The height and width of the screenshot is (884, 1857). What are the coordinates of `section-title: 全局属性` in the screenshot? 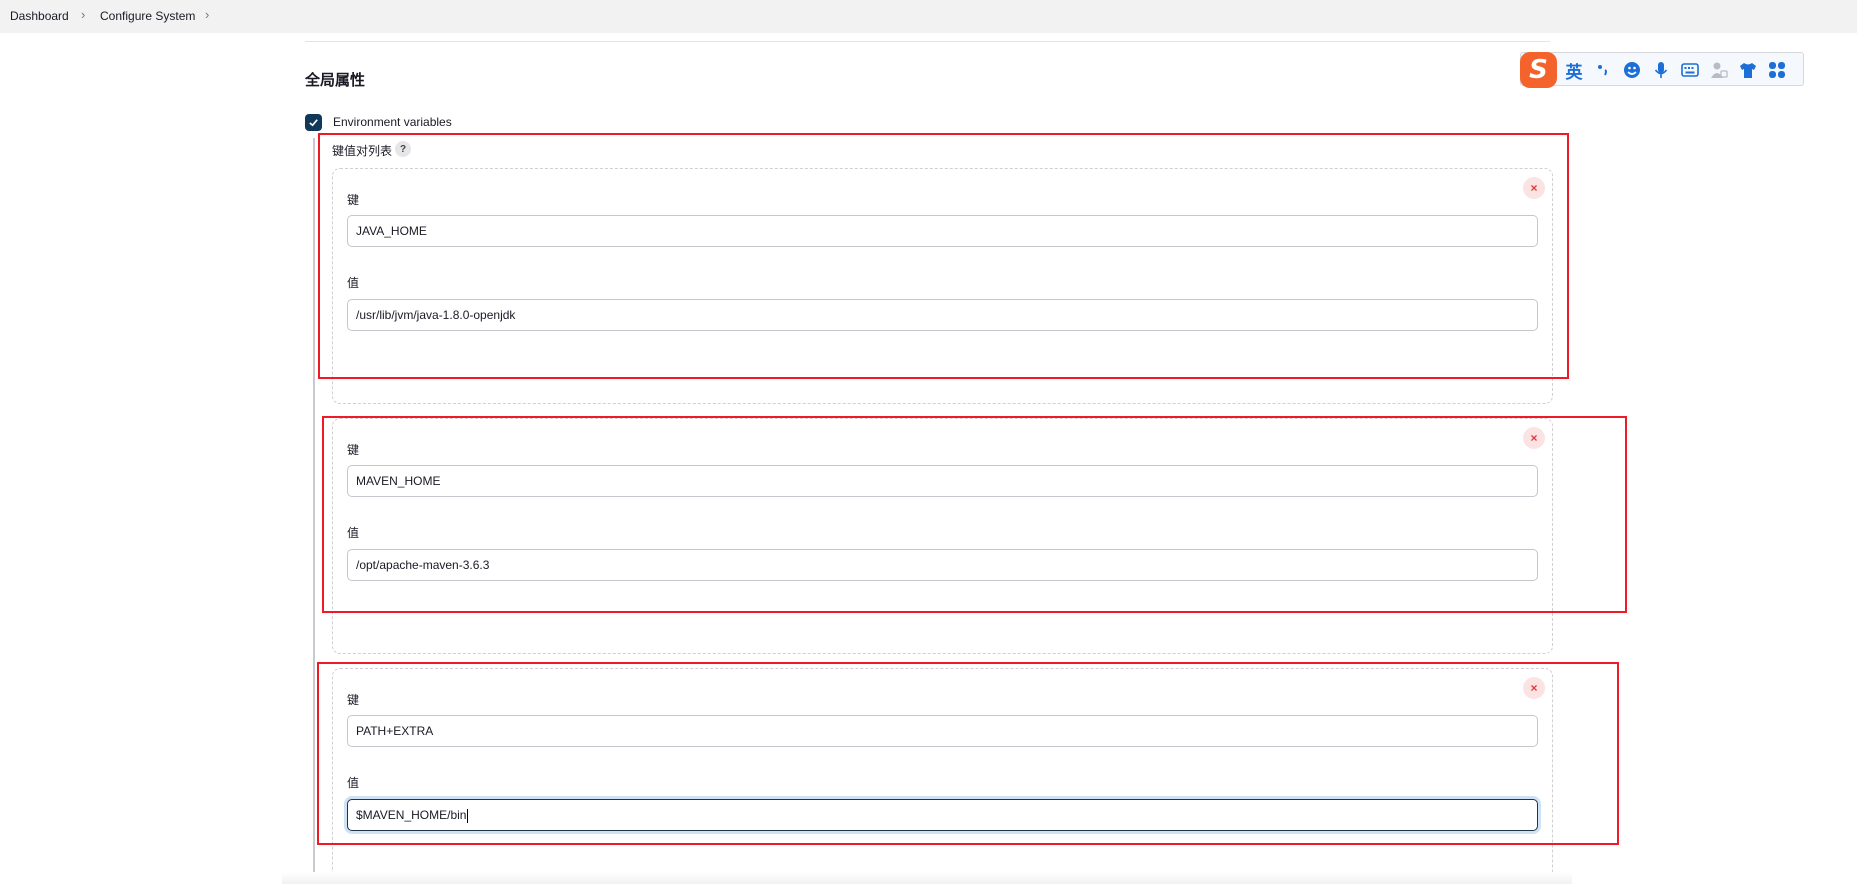 It's located at (335, 80).